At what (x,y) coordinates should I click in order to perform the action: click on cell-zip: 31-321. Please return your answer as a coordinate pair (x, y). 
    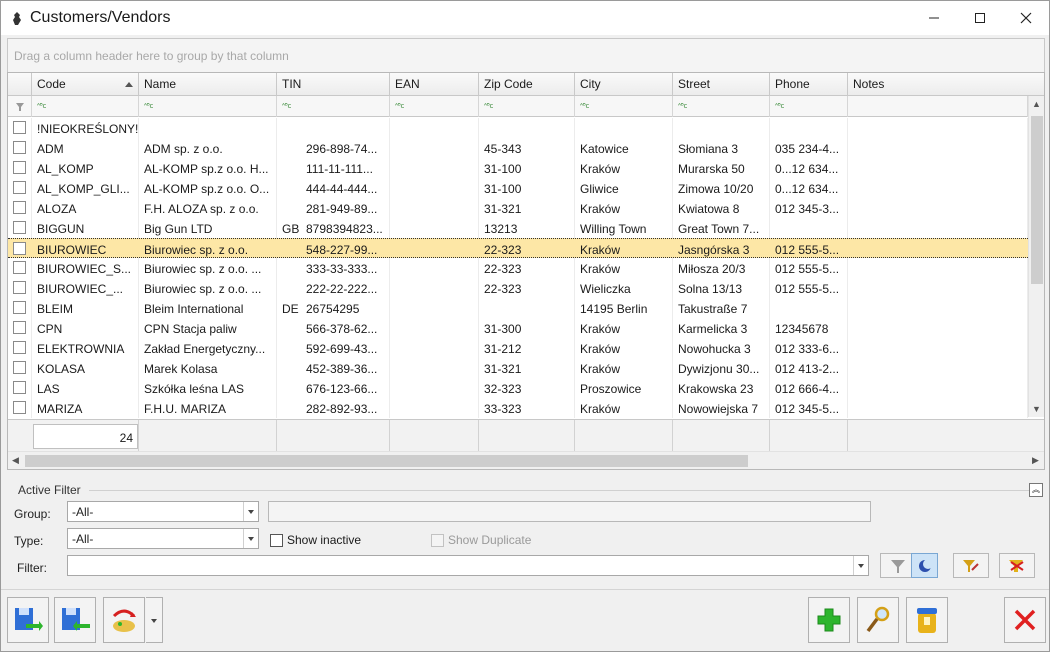
    Looking at the image, I should click on (527, 208).